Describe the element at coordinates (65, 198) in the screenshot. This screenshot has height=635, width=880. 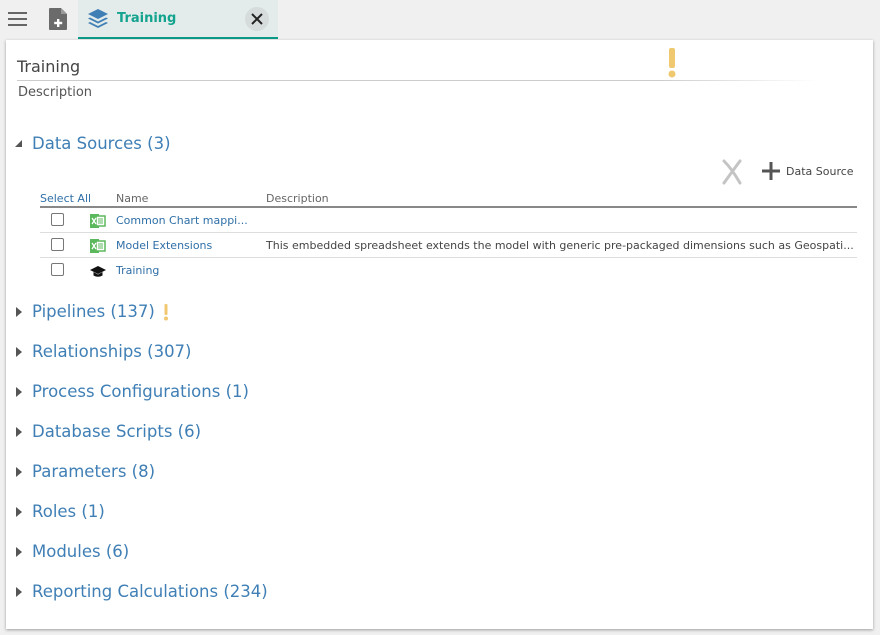
I see `select-all-link: Select All` at that location.